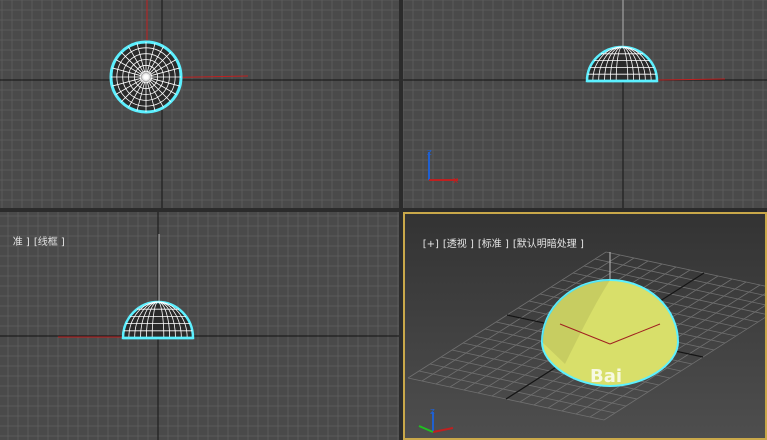 This screenshot has height=440, width=767. I want to click on persp-label-view: [透视 ], so click(458, 244).